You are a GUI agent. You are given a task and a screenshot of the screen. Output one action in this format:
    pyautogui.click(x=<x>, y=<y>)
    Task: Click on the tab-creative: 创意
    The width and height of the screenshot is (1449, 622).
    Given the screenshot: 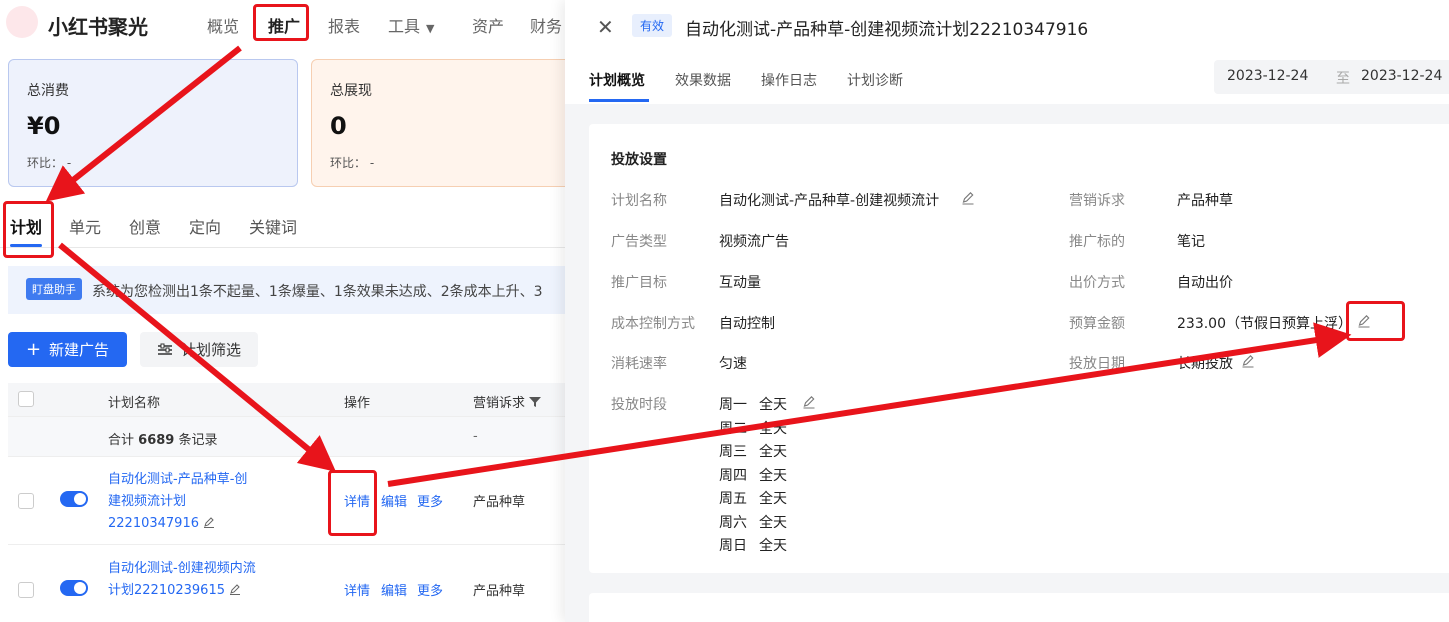 What is the action you would take?
    pyautogui.click(x=145, y=226)
    